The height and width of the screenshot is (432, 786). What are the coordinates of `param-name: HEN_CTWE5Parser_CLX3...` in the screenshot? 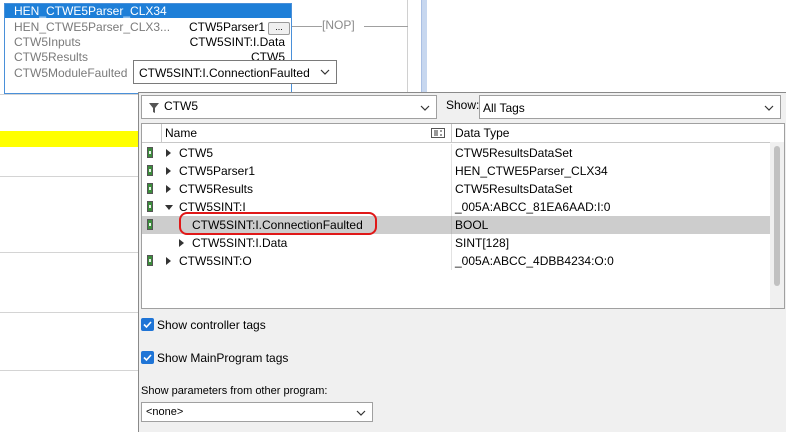 It's located at (92, 27).